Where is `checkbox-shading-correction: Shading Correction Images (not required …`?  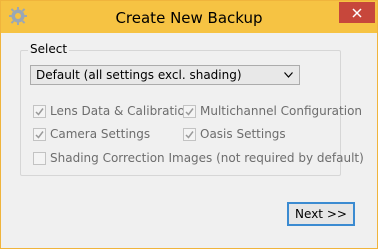
checkbox-shading-correction: Shading Correction Images (not required … is located at coordinates (198, 158).